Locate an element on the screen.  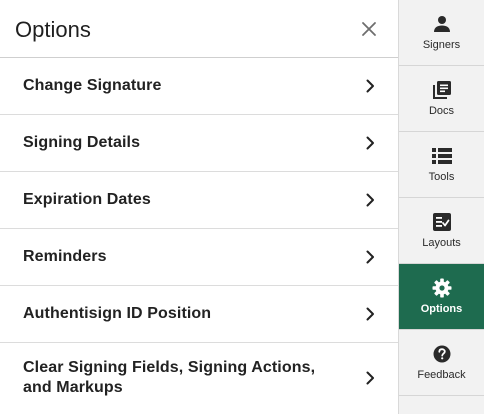
sidebar-item-label: Tools is located at coordinates (441, 177).